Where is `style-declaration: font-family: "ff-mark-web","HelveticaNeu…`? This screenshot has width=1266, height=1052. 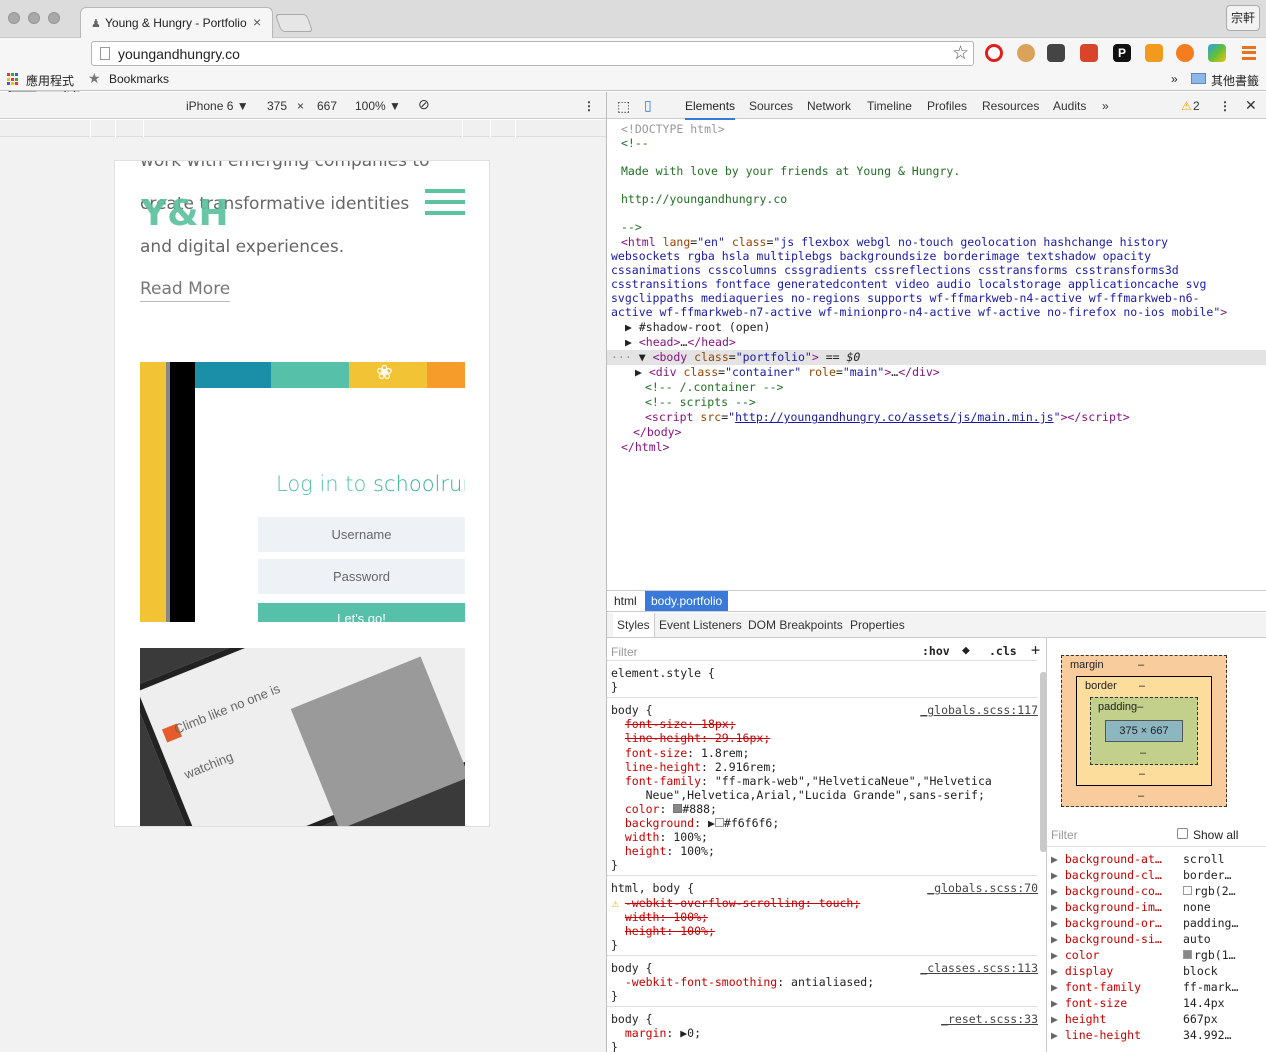
style-declaration: font-family: "ff-mark-web","HelveticaNeu… is located at coordinates (801, 781).